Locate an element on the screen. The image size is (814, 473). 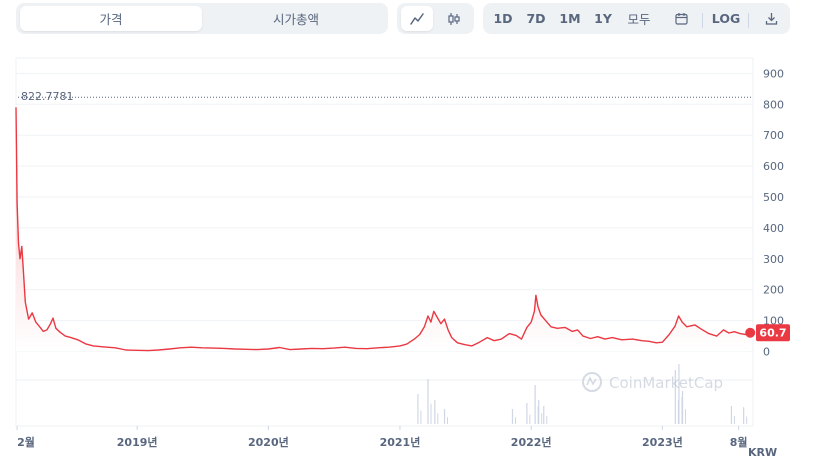
y-tick-label: 200 is located at coordinates (773, 290).